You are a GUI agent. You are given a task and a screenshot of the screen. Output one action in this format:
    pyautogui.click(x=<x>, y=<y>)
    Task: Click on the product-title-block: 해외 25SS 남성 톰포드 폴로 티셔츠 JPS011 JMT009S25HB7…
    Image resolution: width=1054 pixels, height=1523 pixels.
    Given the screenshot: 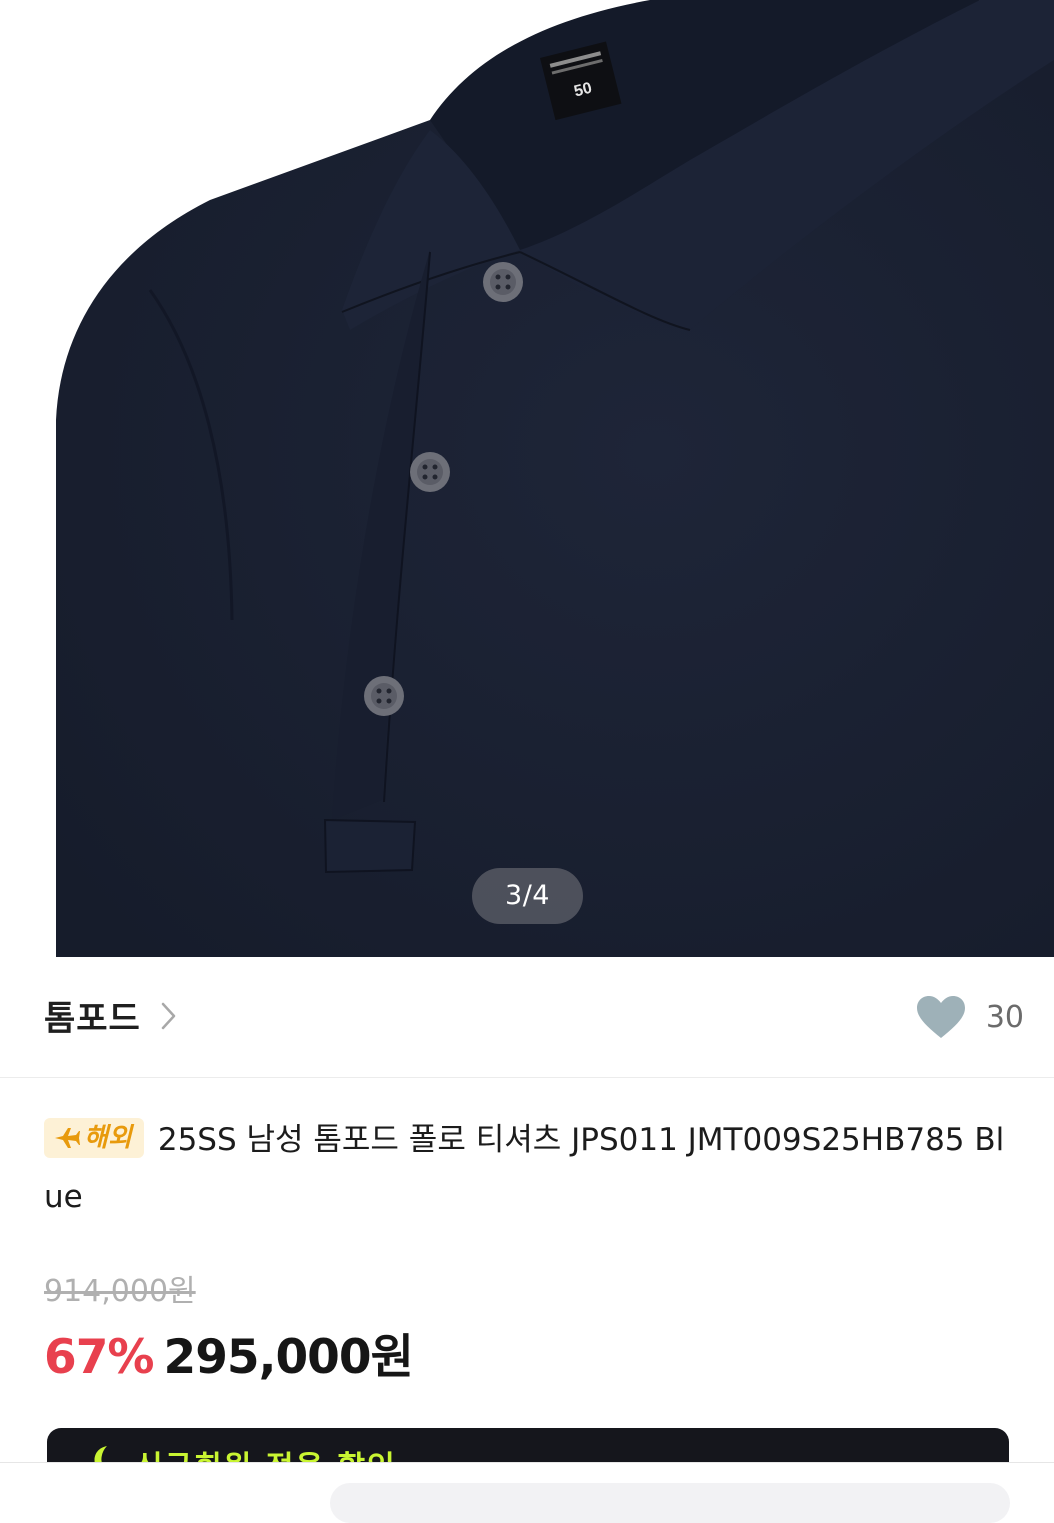 What is the action you would take?
    pyautogui.click(x=531, y=1169)
    